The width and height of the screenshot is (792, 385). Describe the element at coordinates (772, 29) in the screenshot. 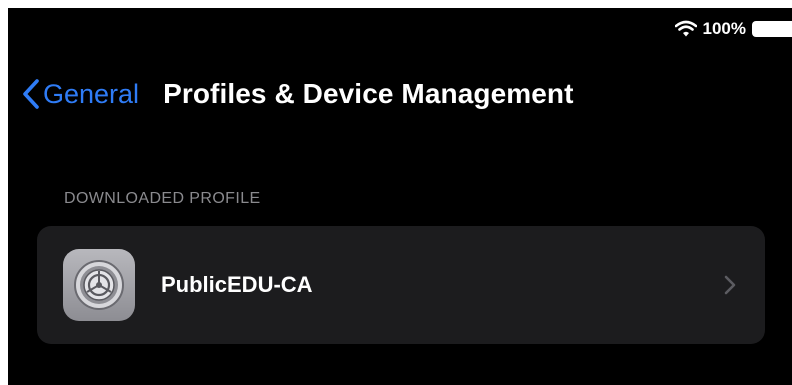

I see `battery-icon` at that location.